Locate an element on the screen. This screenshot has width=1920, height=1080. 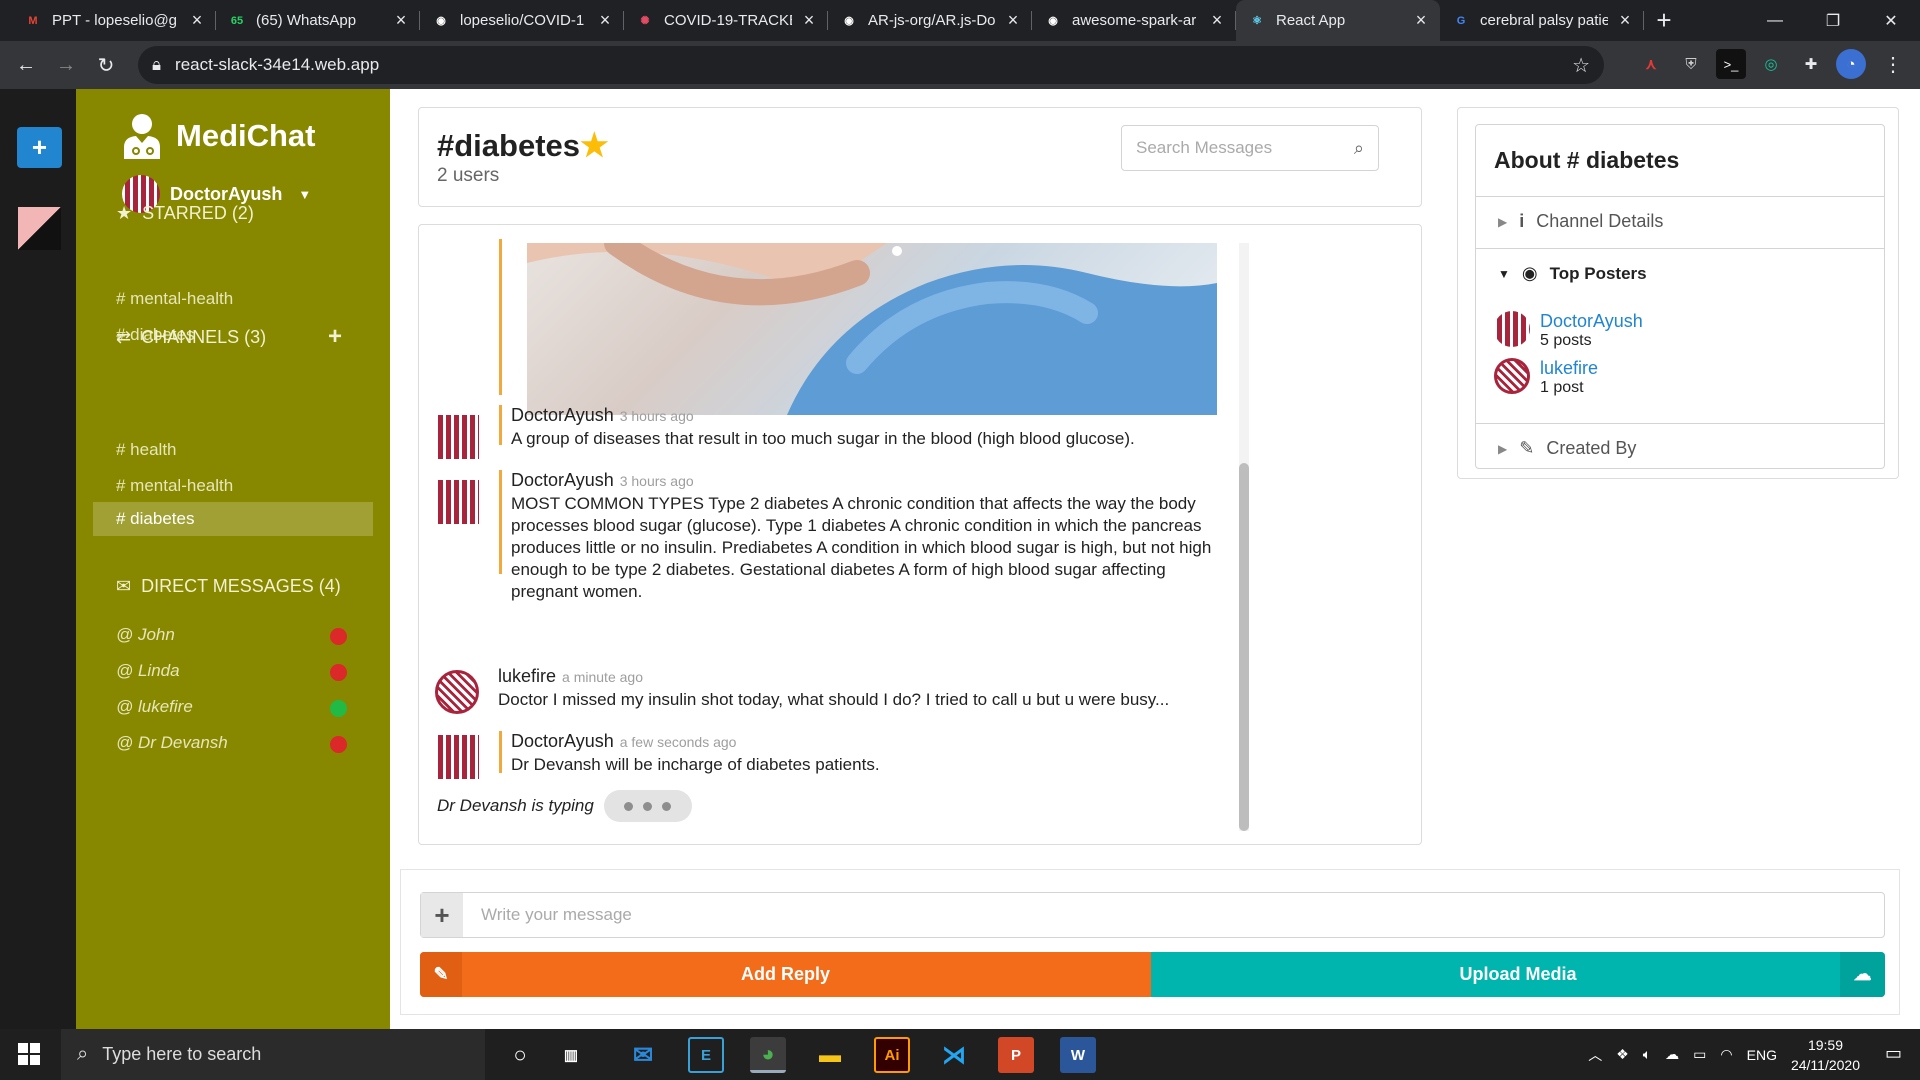
illustrator-icon: Ai is located at coordinates (892, 1055).